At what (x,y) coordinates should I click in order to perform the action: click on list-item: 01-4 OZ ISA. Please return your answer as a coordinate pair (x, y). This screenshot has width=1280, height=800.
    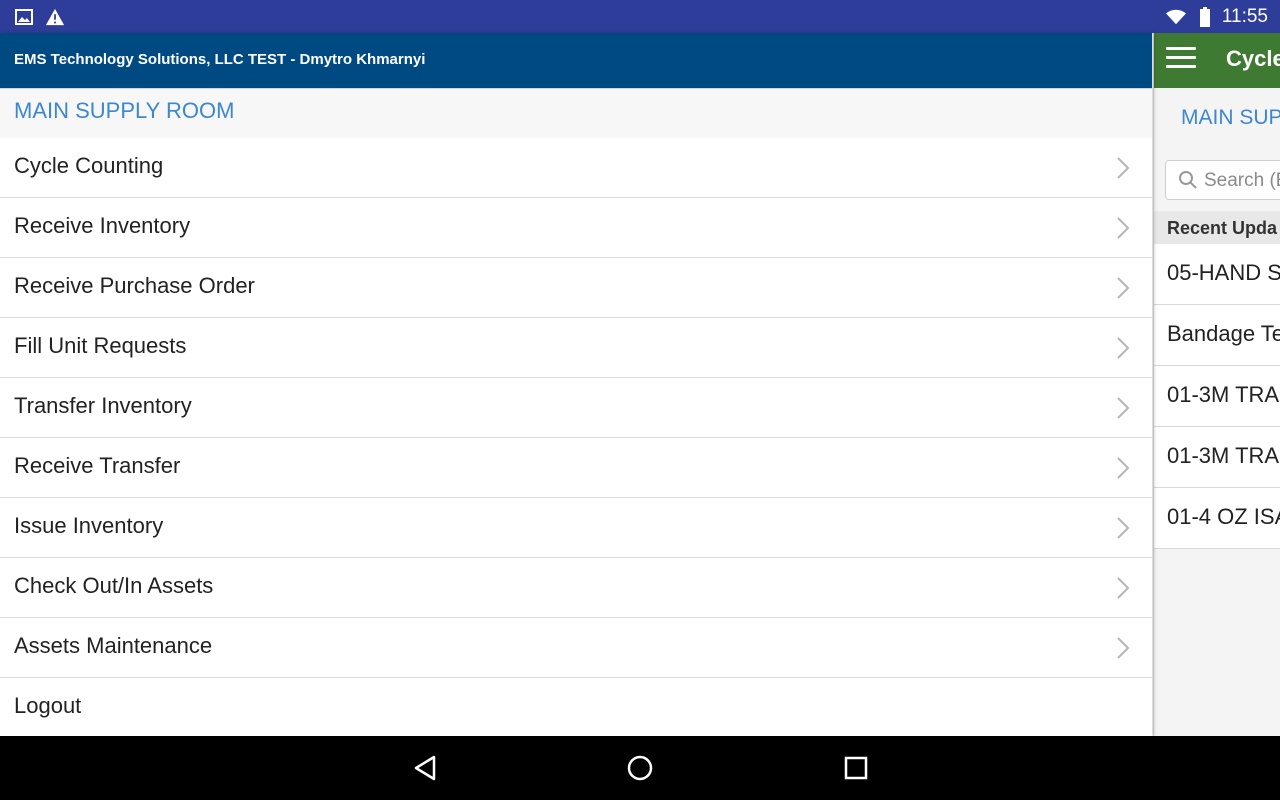
    Looking at the image, I should click on (1217, 518).